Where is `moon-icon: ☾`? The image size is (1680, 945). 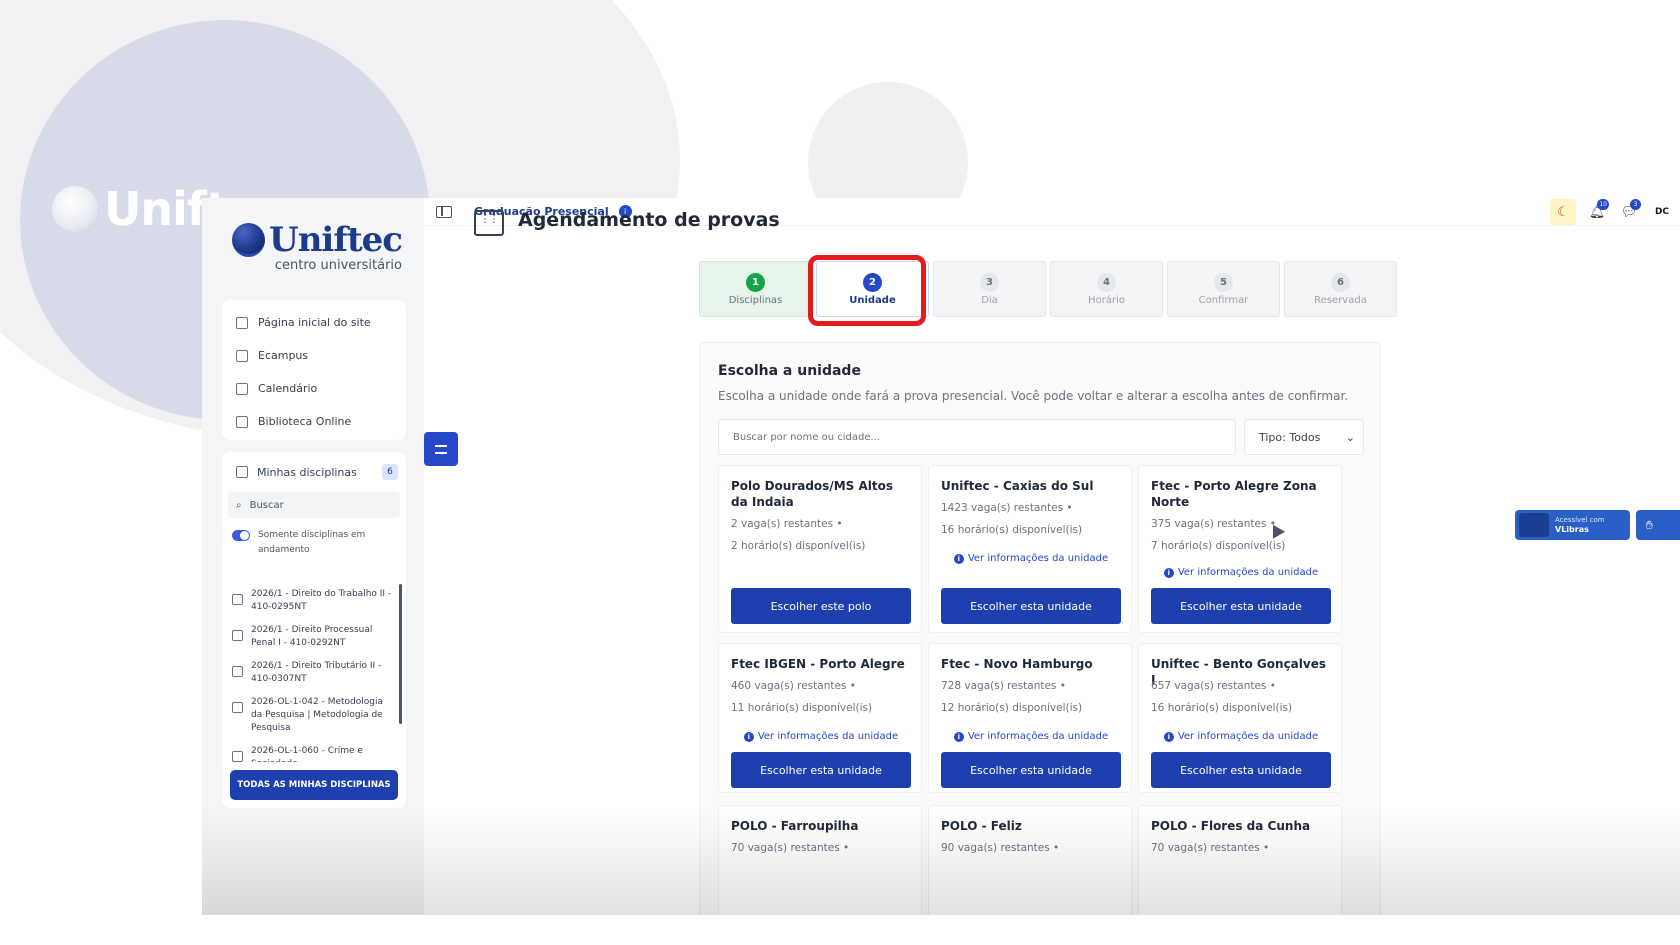
moon-icon: ☾ is located at coordinates (1563, 212).